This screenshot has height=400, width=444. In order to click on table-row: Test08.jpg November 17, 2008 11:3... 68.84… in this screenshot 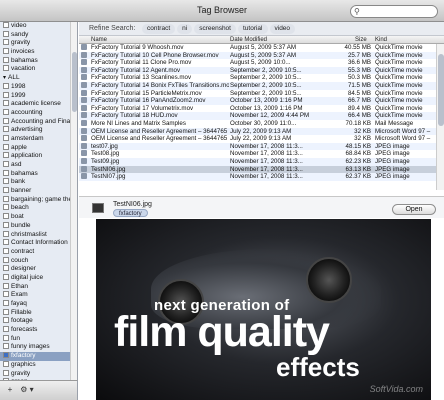, I will do `click(257, 154)`.